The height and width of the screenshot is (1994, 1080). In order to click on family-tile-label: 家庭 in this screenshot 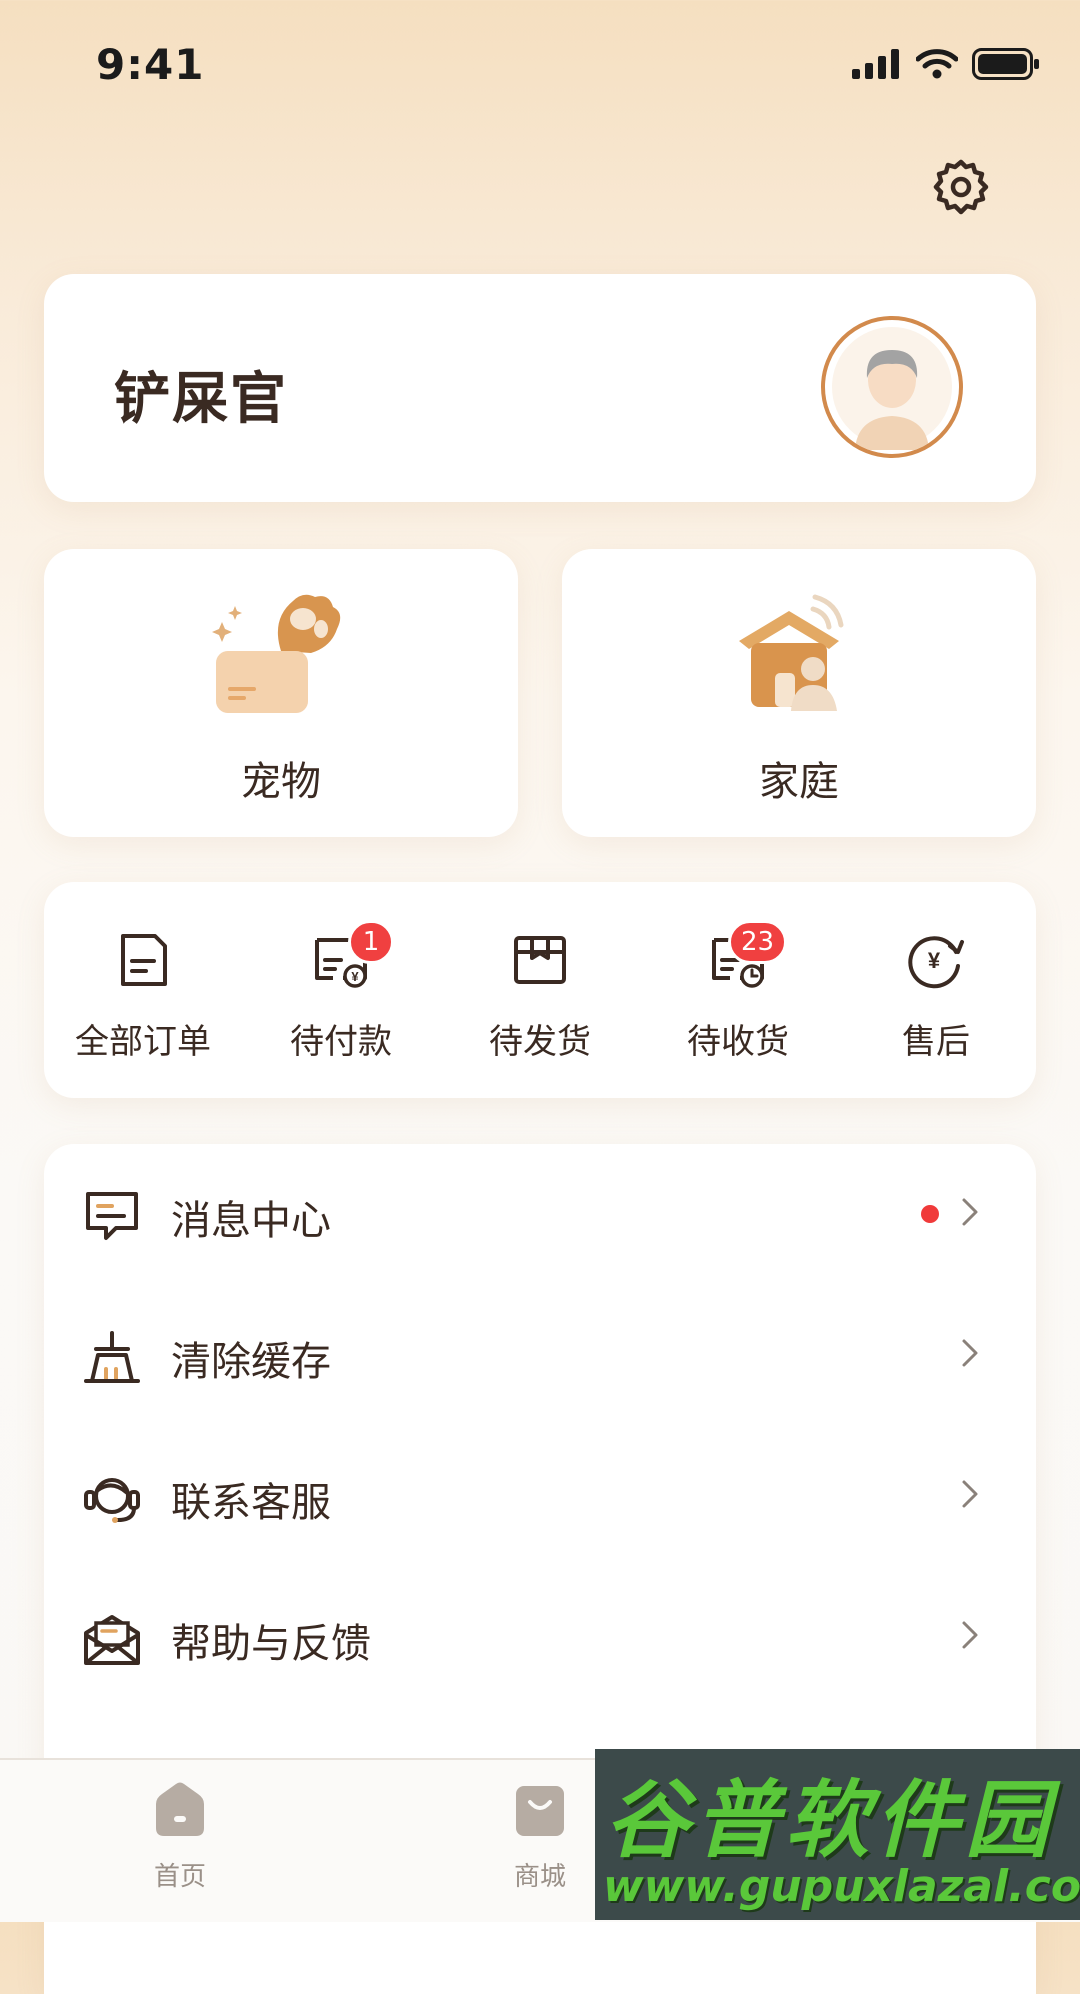, I will do `click(799, 782)`.